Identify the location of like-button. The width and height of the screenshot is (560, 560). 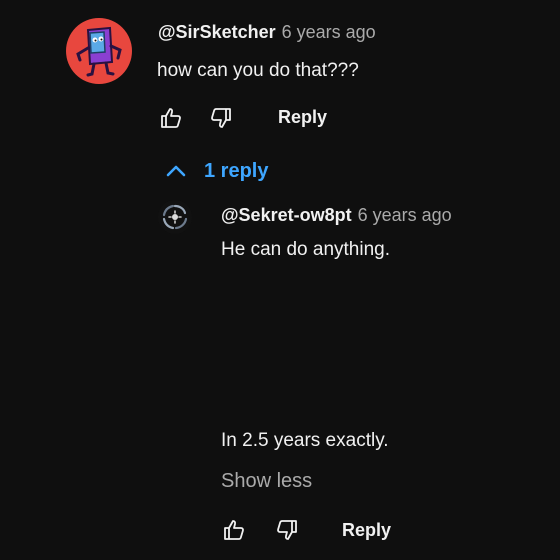
(171, 118).